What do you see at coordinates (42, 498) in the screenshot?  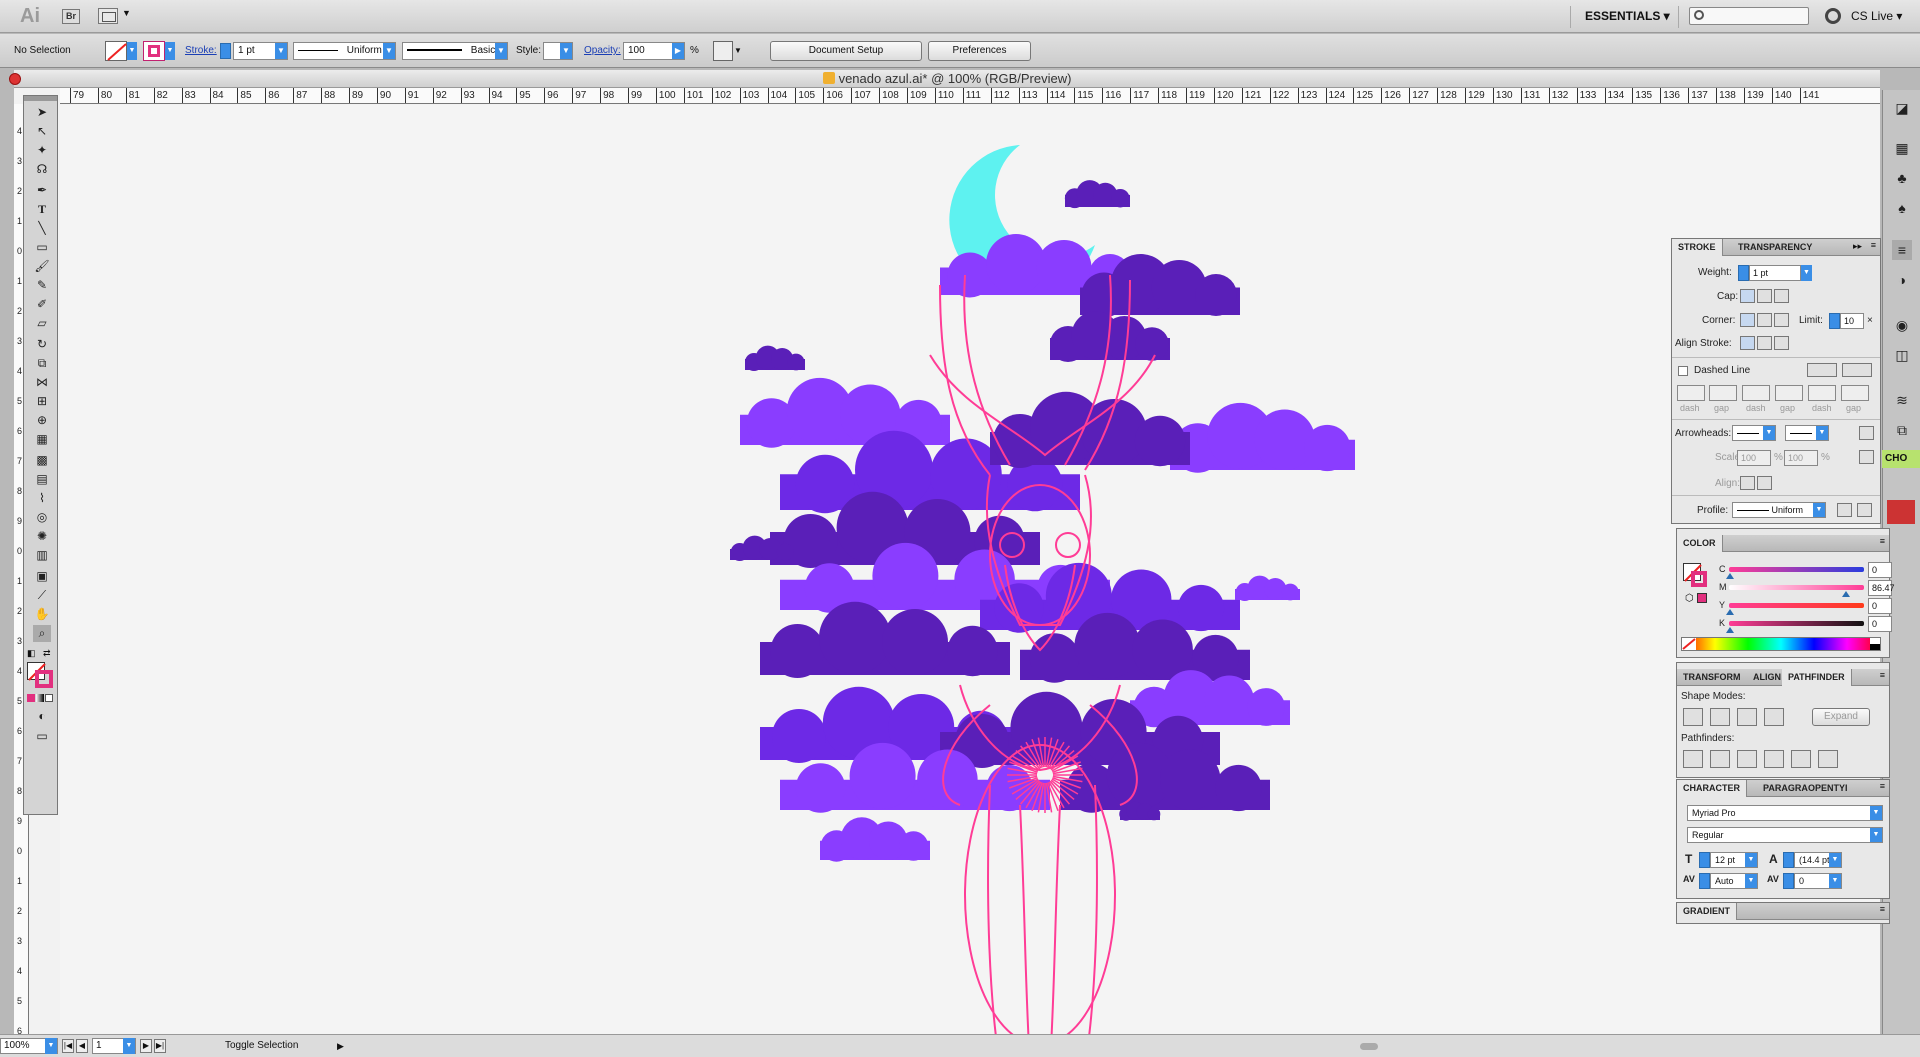 I see `eyedropper-tool-icon: ⌇` at bounding box center [42, 498].